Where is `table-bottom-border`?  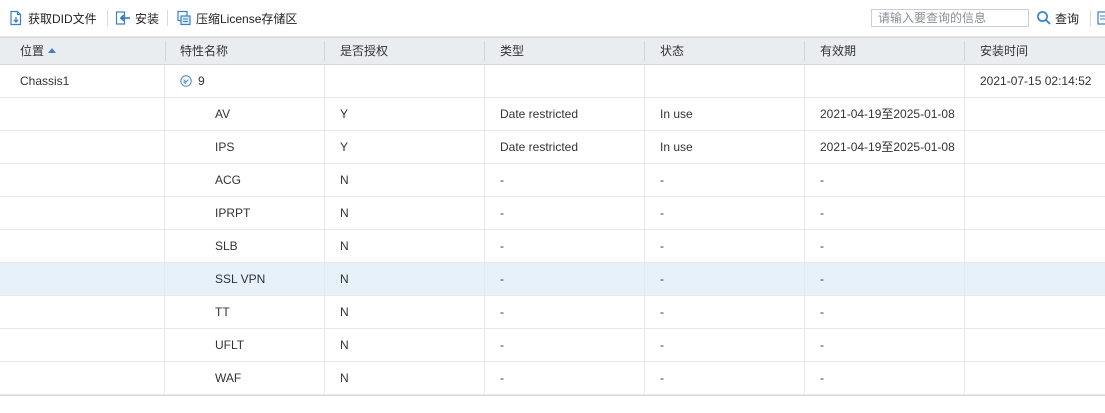 table-bottom-border is located at coordinates (552, 395).